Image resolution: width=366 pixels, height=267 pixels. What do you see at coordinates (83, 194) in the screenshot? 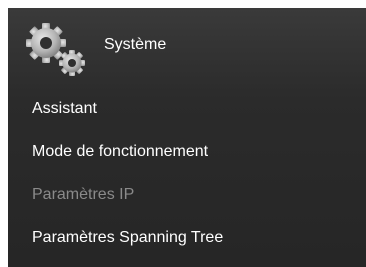
I see `menu-item-label: Paramètres IP` at bounding box center [83, 194].